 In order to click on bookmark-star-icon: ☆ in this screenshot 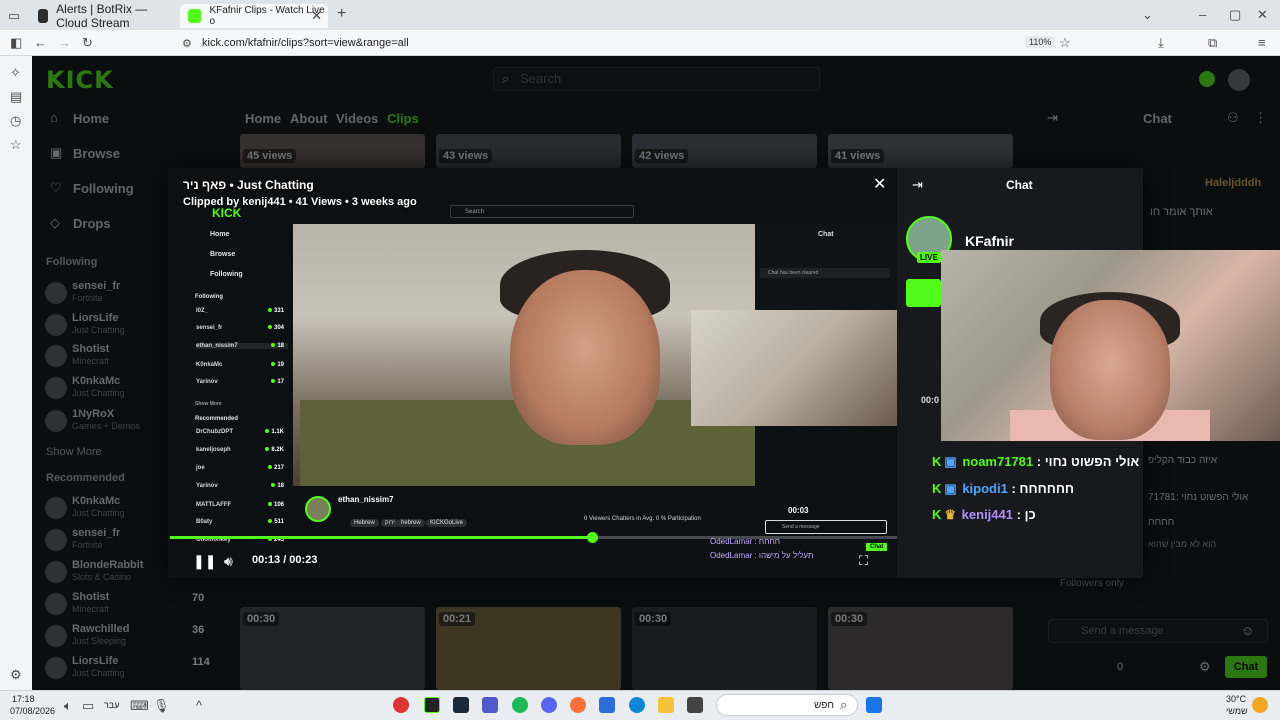, I will do `click(1065, 43)`.